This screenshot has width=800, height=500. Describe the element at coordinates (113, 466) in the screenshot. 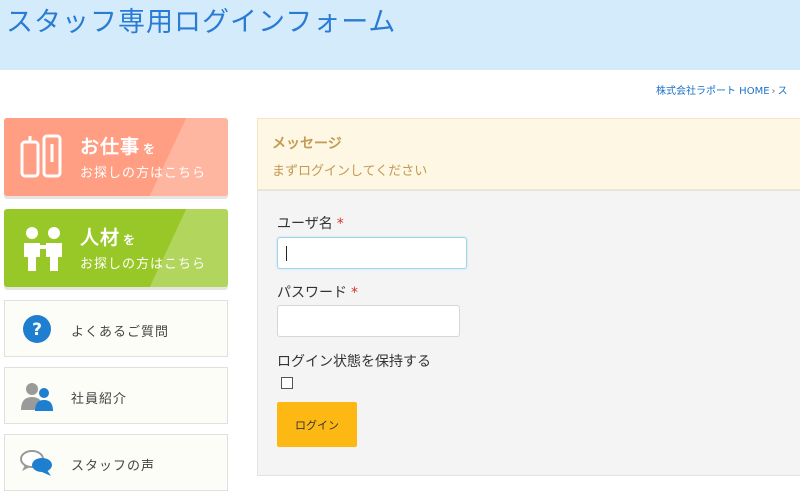

I see `sidebar-item-label: スタッフの声` at that location.